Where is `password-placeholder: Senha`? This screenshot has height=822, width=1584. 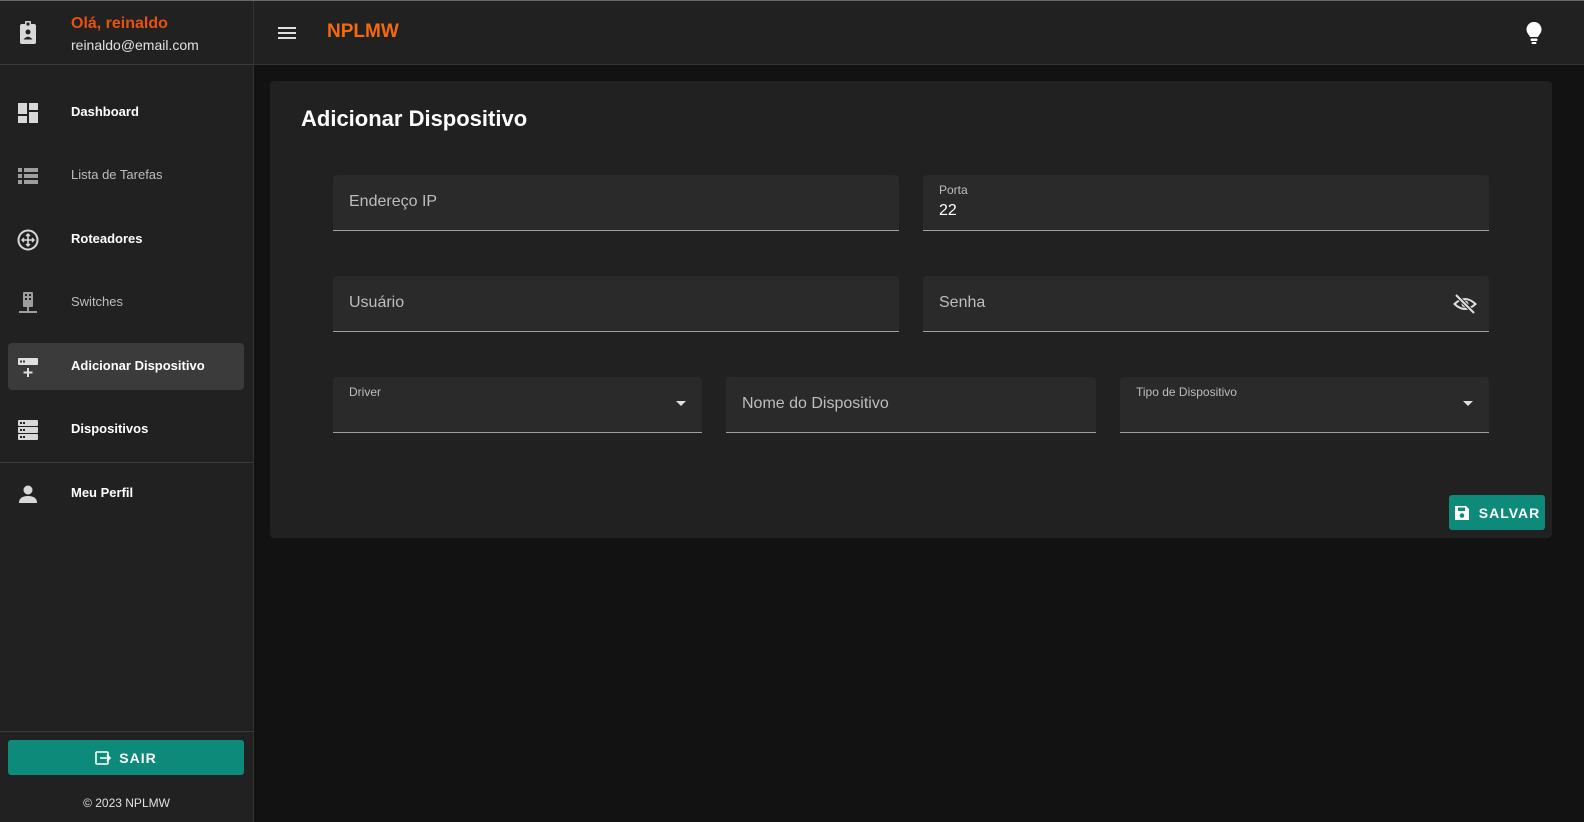 password-placeholder: Senha is located at coordinates (962, 302).